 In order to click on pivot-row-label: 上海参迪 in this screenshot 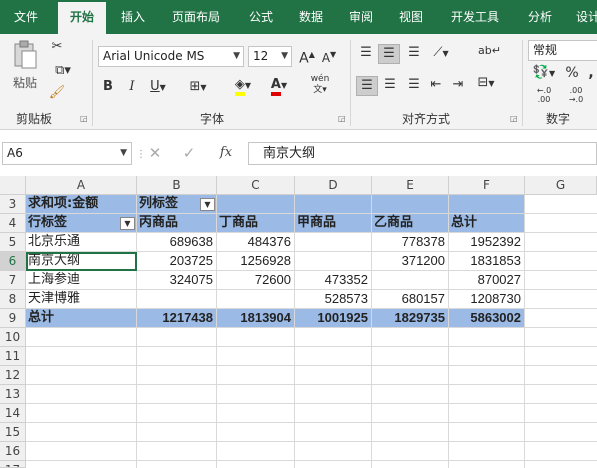, I will do `click(81, 280)`.